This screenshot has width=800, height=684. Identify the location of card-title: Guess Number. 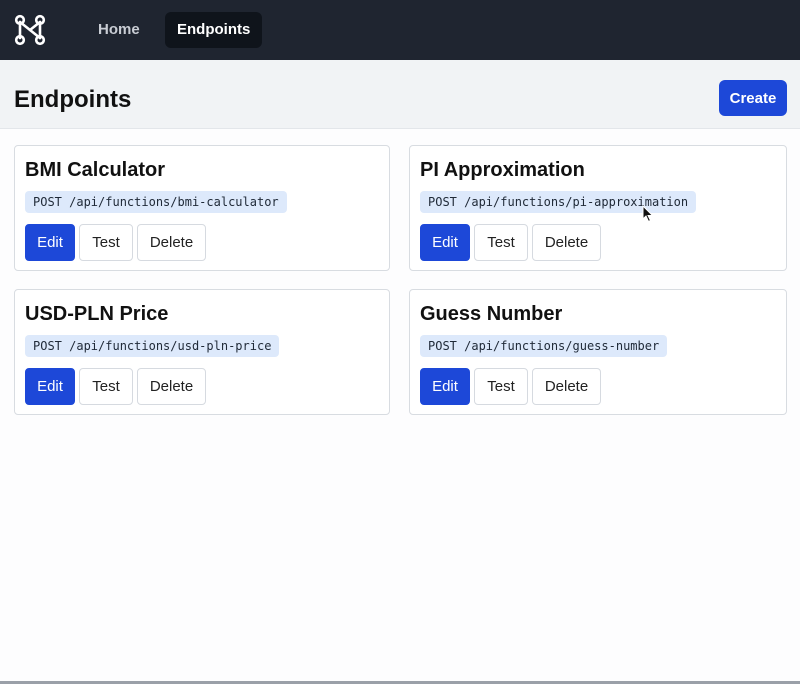
(491, 314).